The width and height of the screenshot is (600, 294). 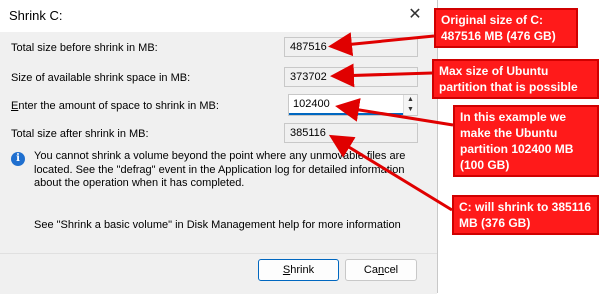 What do you see at coordinates (80, 134) in the screenshot?
I see `total-after-label: Total size after shrink in MB:` at bounding box center [80, 134].